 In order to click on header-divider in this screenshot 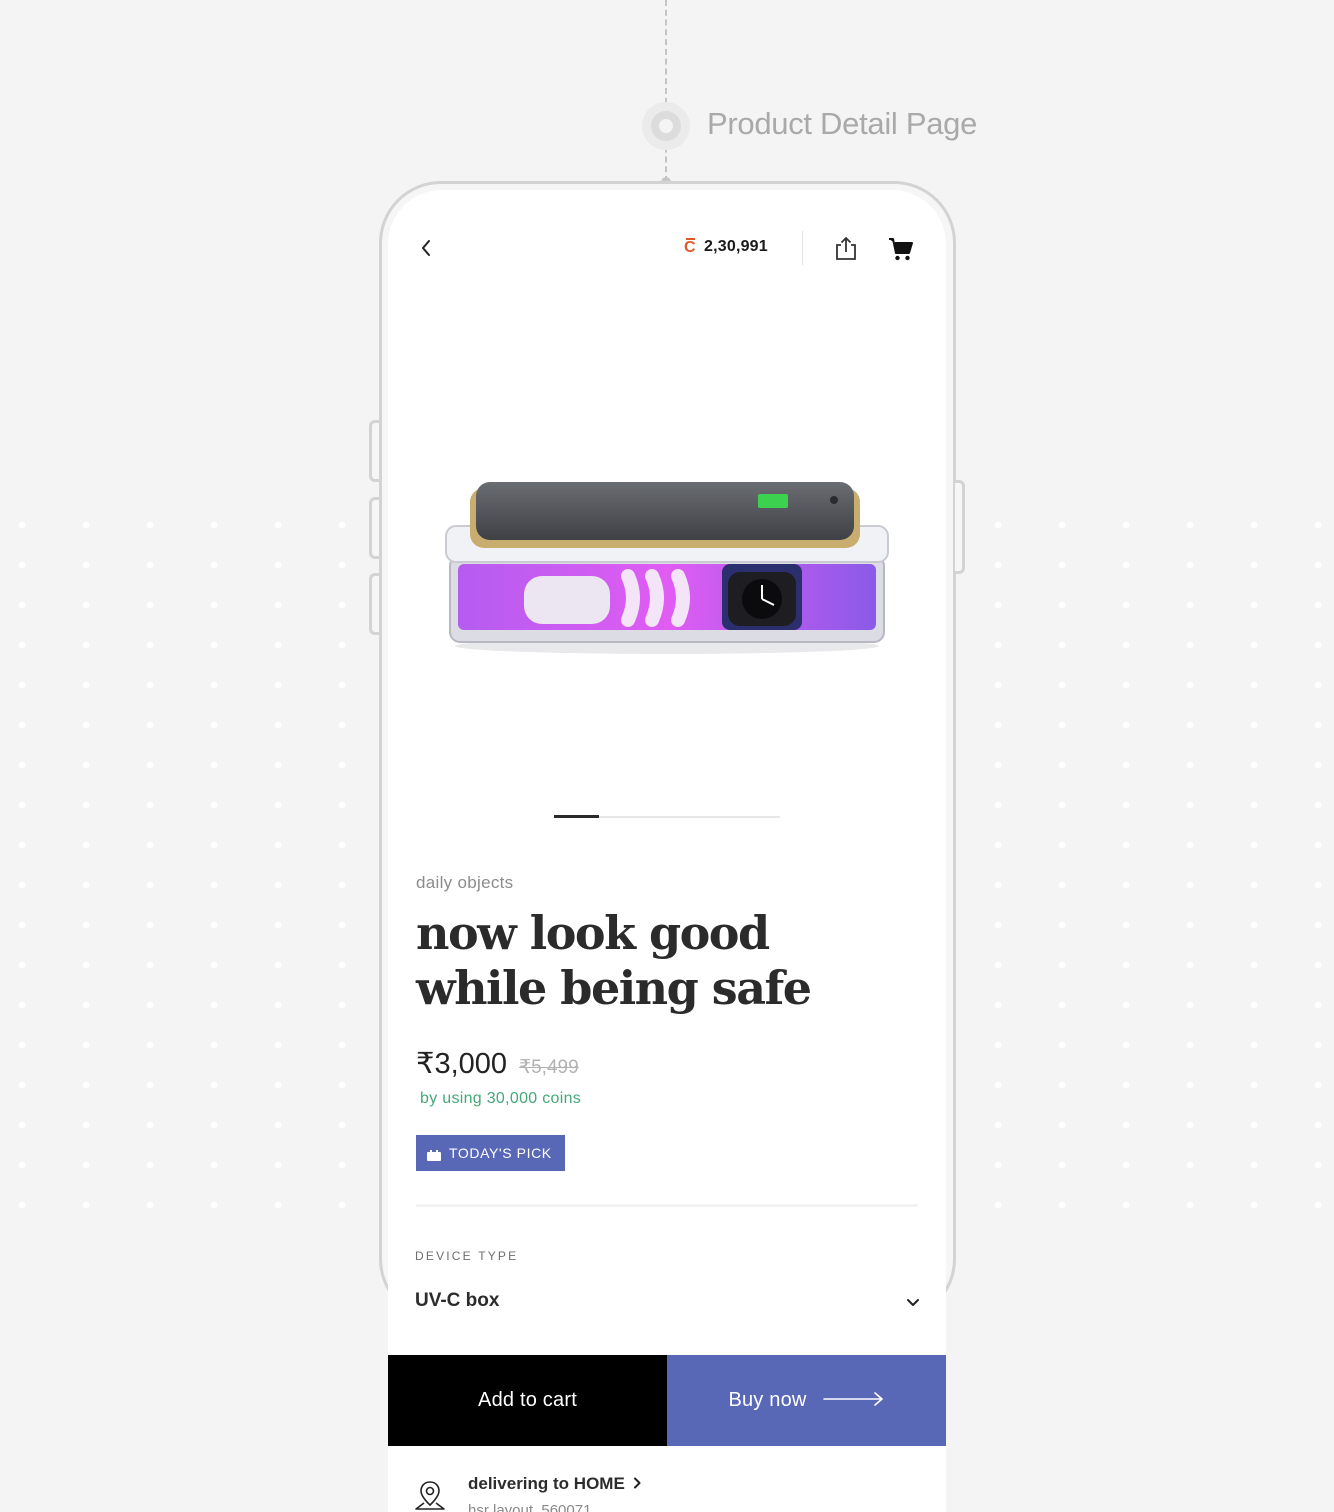, I will do `click(802, 248)`.